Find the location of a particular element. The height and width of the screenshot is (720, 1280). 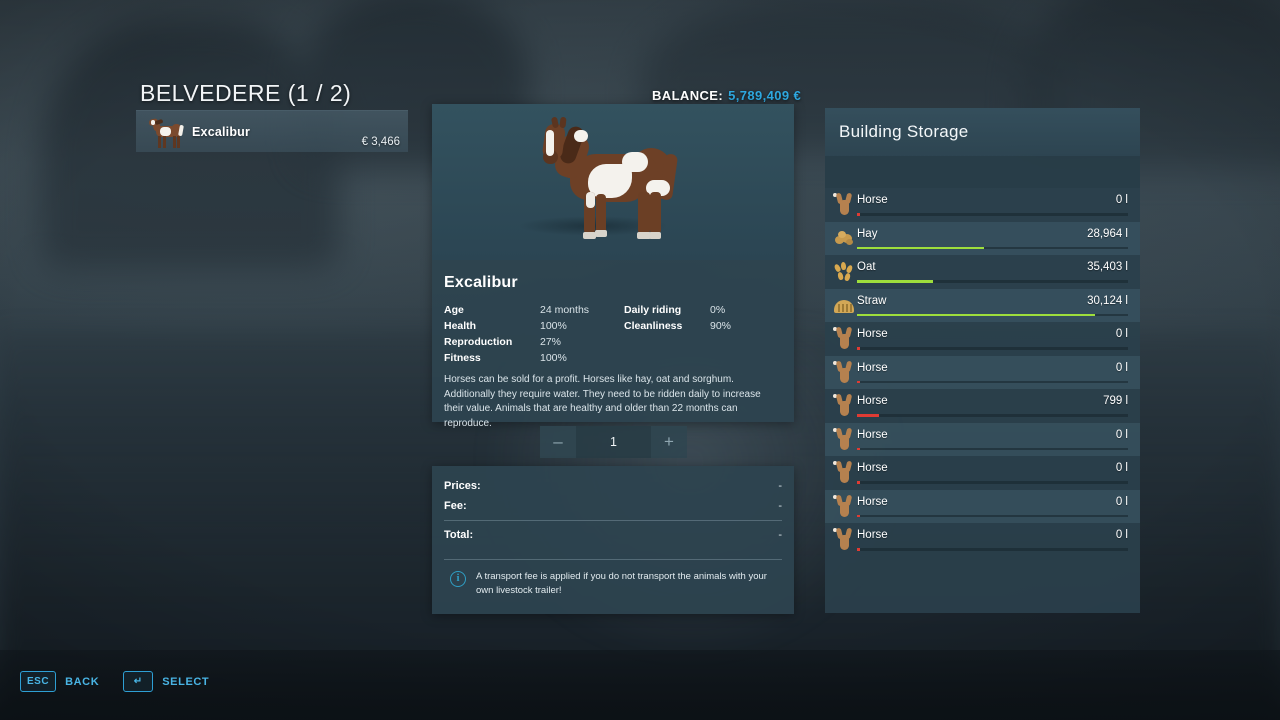

prices-label: Prices: is located at coordinates (462, 486).